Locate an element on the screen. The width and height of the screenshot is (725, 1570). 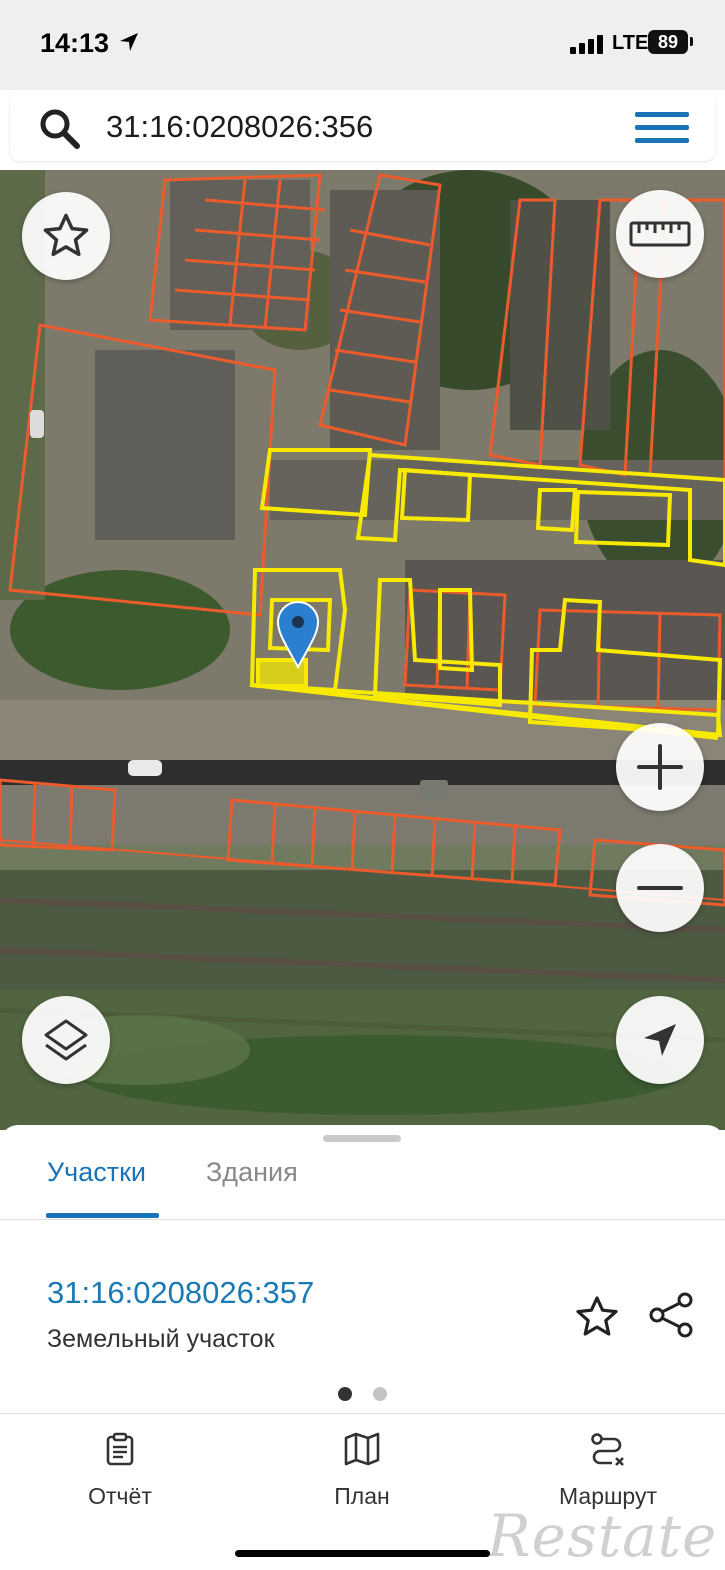
nav-report: Отчёт is located at coordinates (120, 1471).